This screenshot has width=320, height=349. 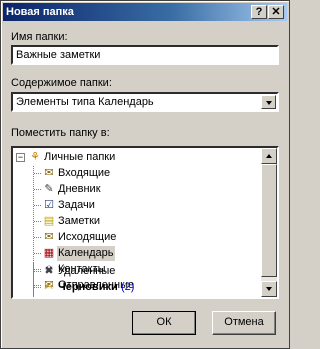 What do you see at coordinates (88, 287) in the screenshot?
I see `tree-item-label: Черновики` at bounding box center [88, 287].